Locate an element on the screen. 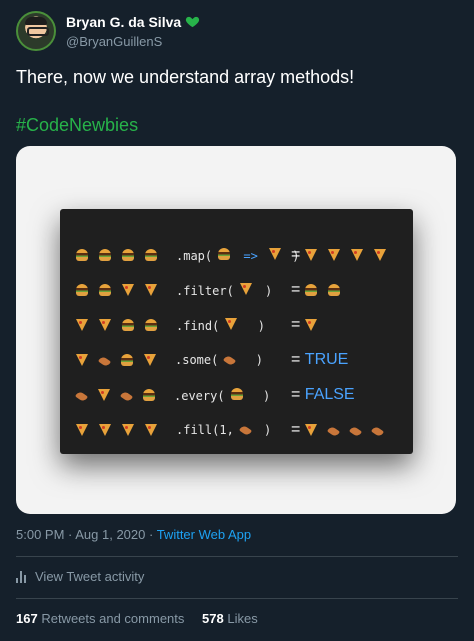 The height and width of the screenshot is (641, 474). code-line: .map( => ) is located at coordinates (187, 255).